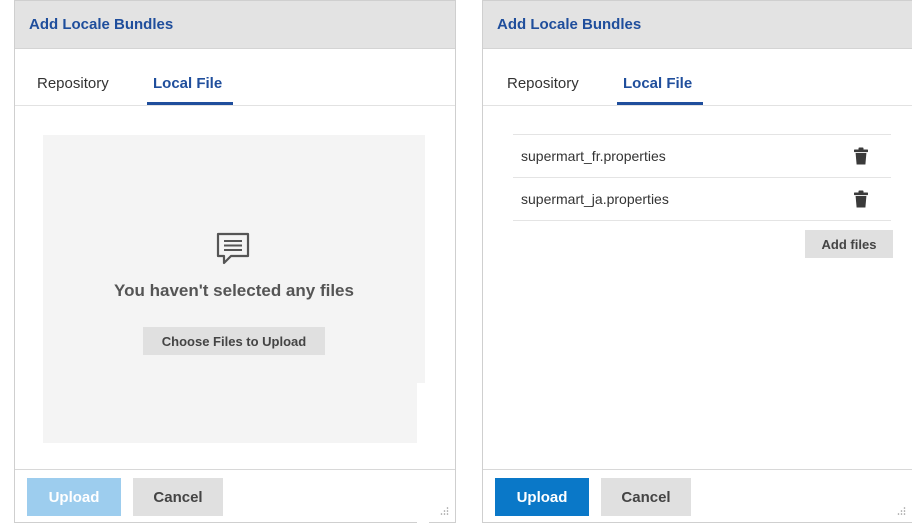 The width and height of the screenshot is (912, 525). I want to click on list-item: supermart_ja.properties, so click(702, 199).